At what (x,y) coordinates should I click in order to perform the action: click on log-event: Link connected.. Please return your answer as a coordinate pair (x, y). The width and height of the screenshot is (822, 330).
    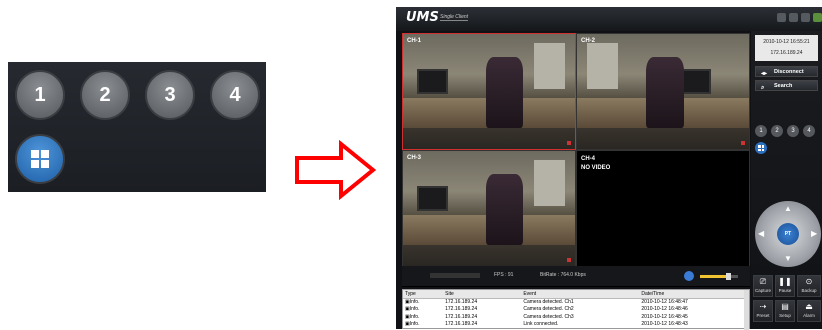
    Looking at the image, I should click on (541, 324).